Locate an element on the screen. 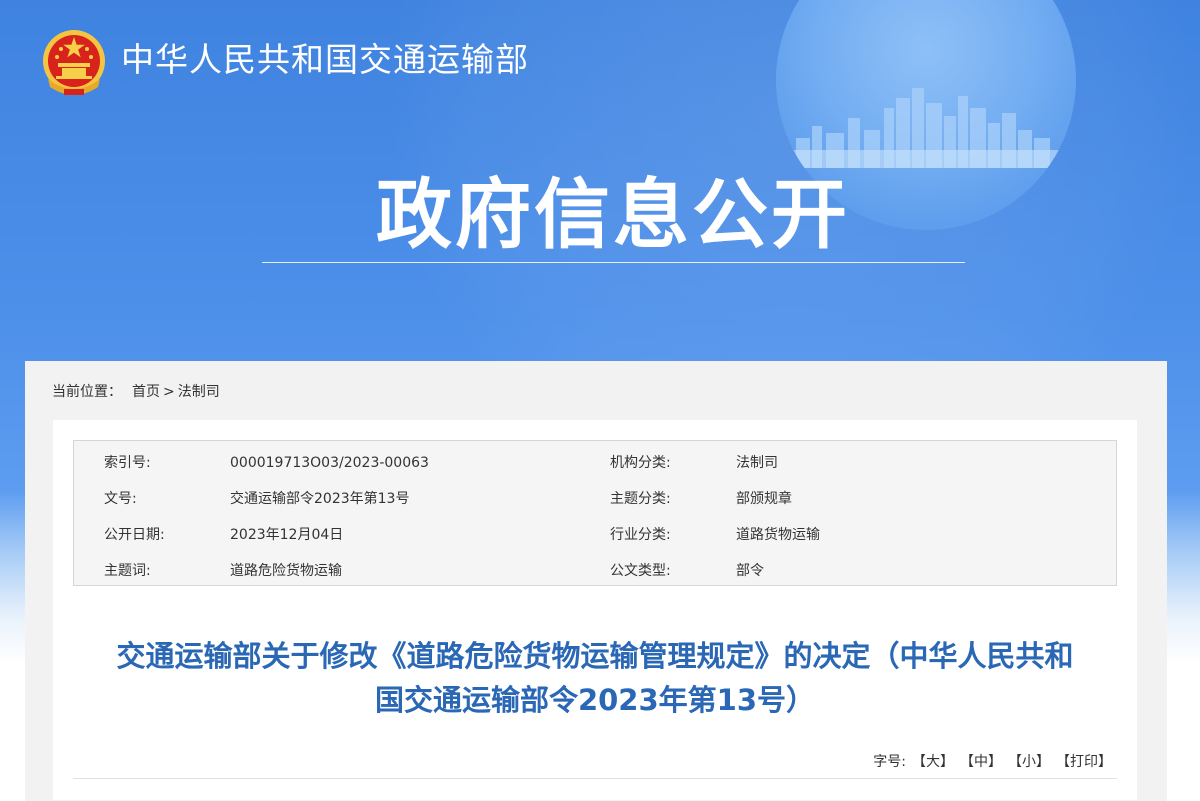 The width and height of the screenshot is (1200, 801). metadata-row: 主题词: 道路危险货物运输 公文类型: 部令 is located at coordinates (595, 571).